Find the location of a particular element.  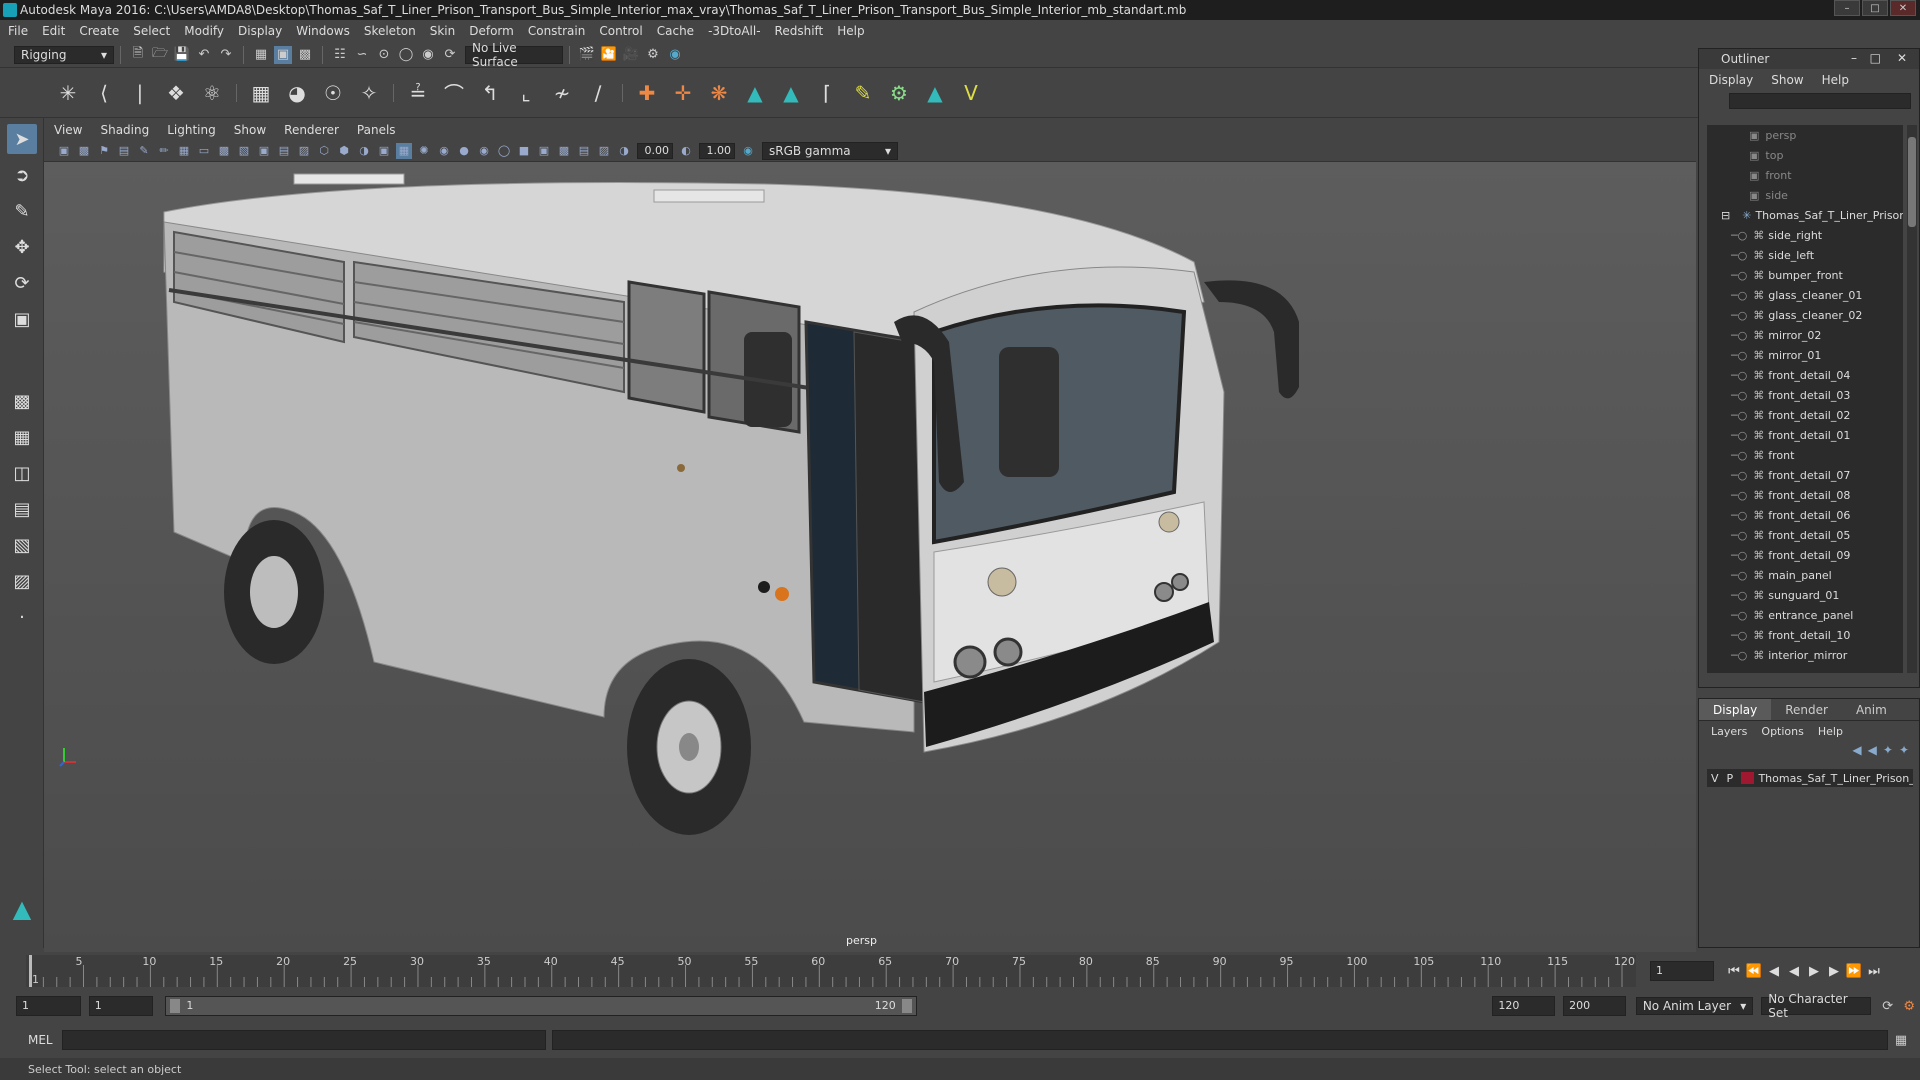

point-constraint-icon: ✚ is located at coordinates (647, 93).